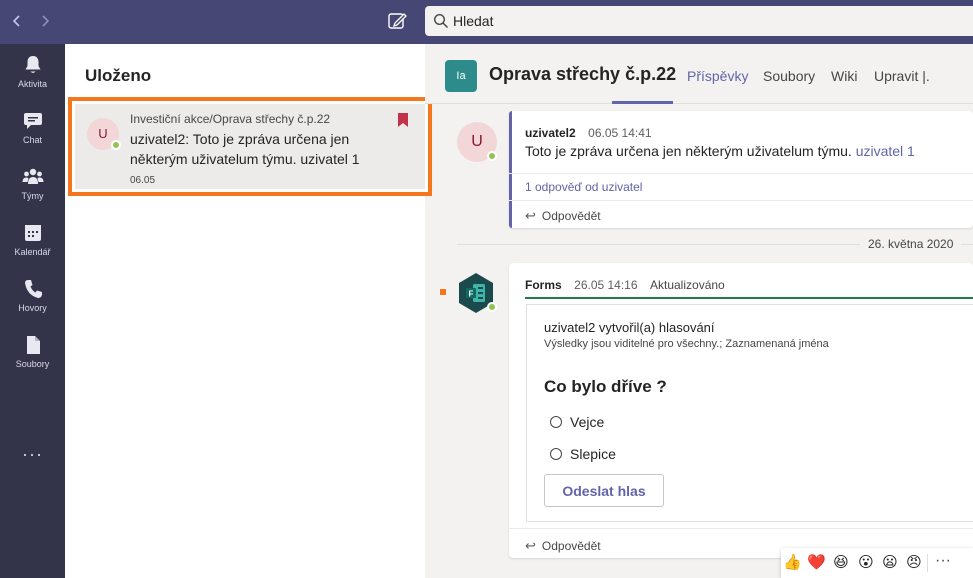 This screenshot has height=578, width=973. I want to click on rail-label: Hovory, so click(32, 308).